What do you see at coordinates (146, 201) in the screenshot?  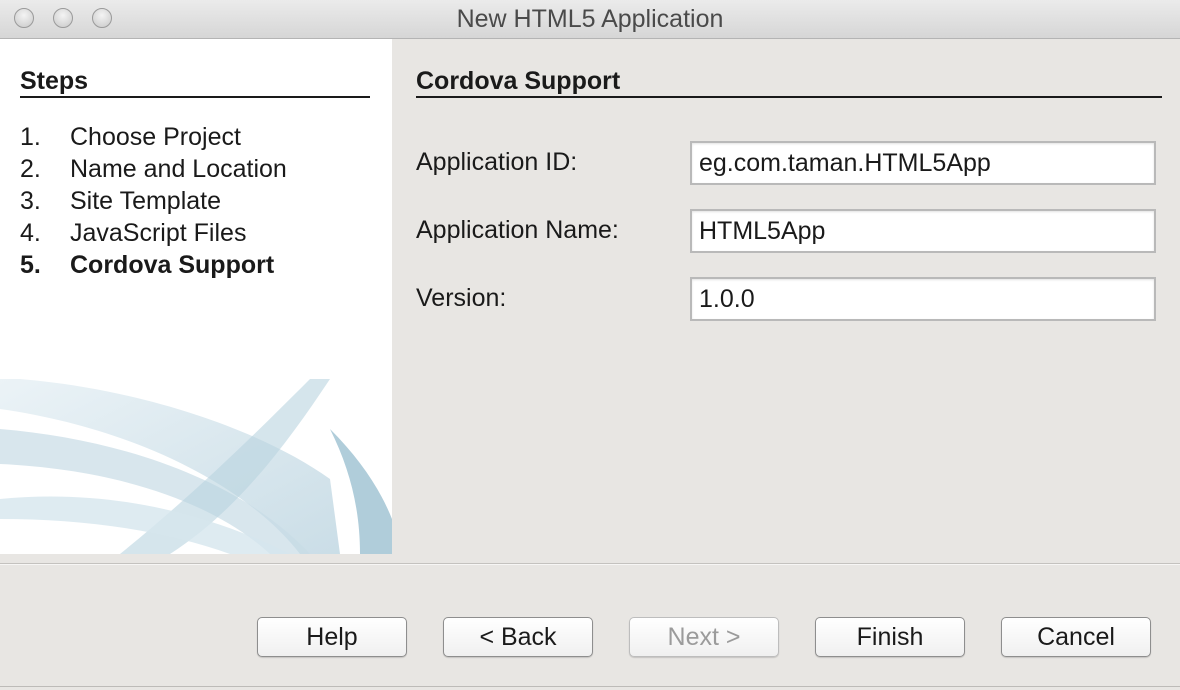 I see `step-label: Site Template` at bounding box center [146, 201].